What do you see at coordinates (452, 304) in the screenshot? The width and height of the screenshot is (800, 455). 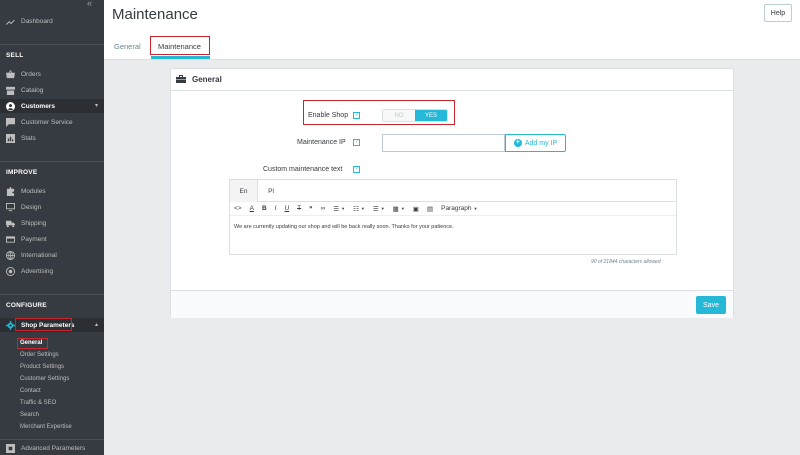 I see `card-footer: Save` at bounding box center [452, 304].